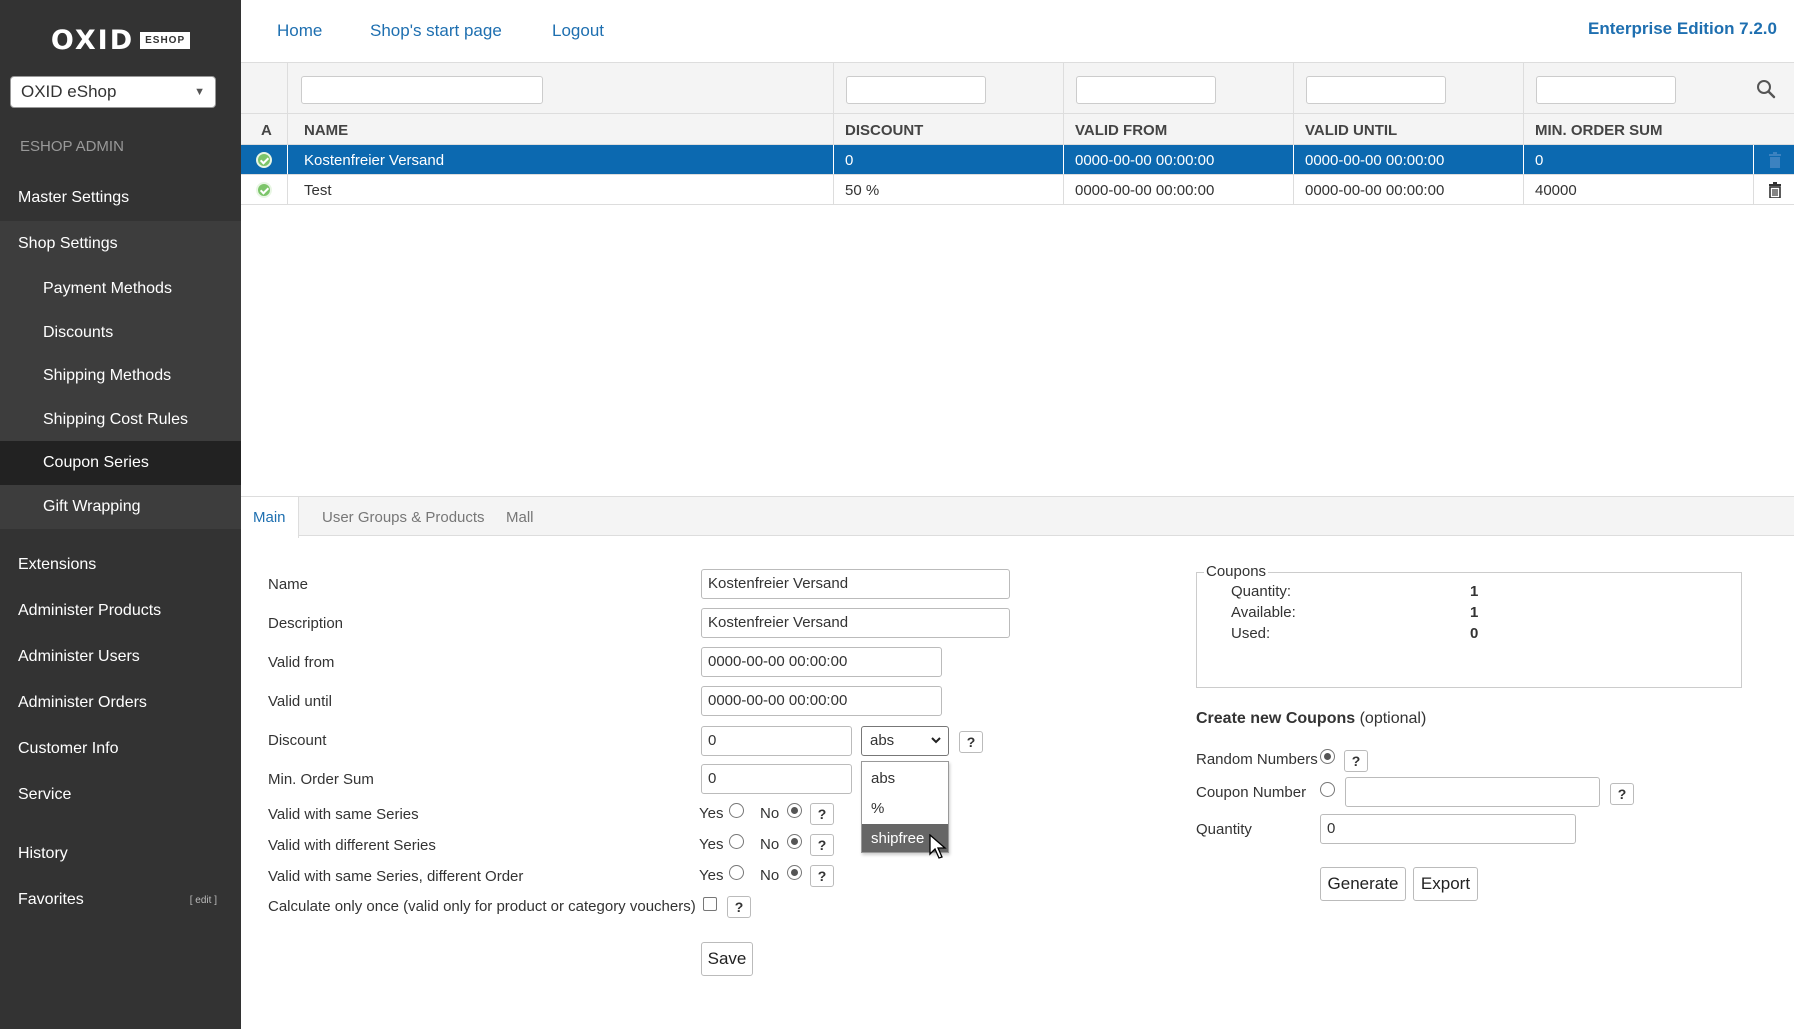 This screenshot has width=1794, height=1029. What do you see at coordinates (115, 419) in the screenshot?
I see `sidebar-item-label: Shipping Cost Rules` at bounding box center [115, 419].